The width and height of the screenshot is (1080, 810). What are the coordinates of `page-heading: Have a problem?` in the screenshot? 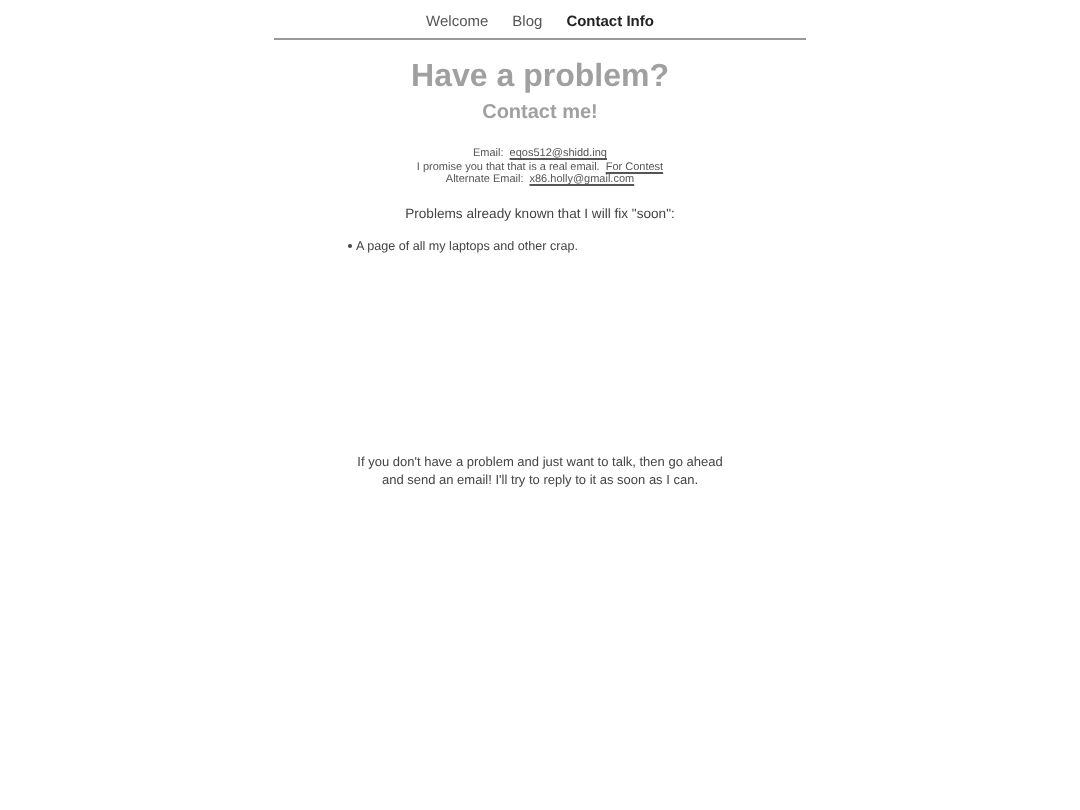 It's located at (540, 78).